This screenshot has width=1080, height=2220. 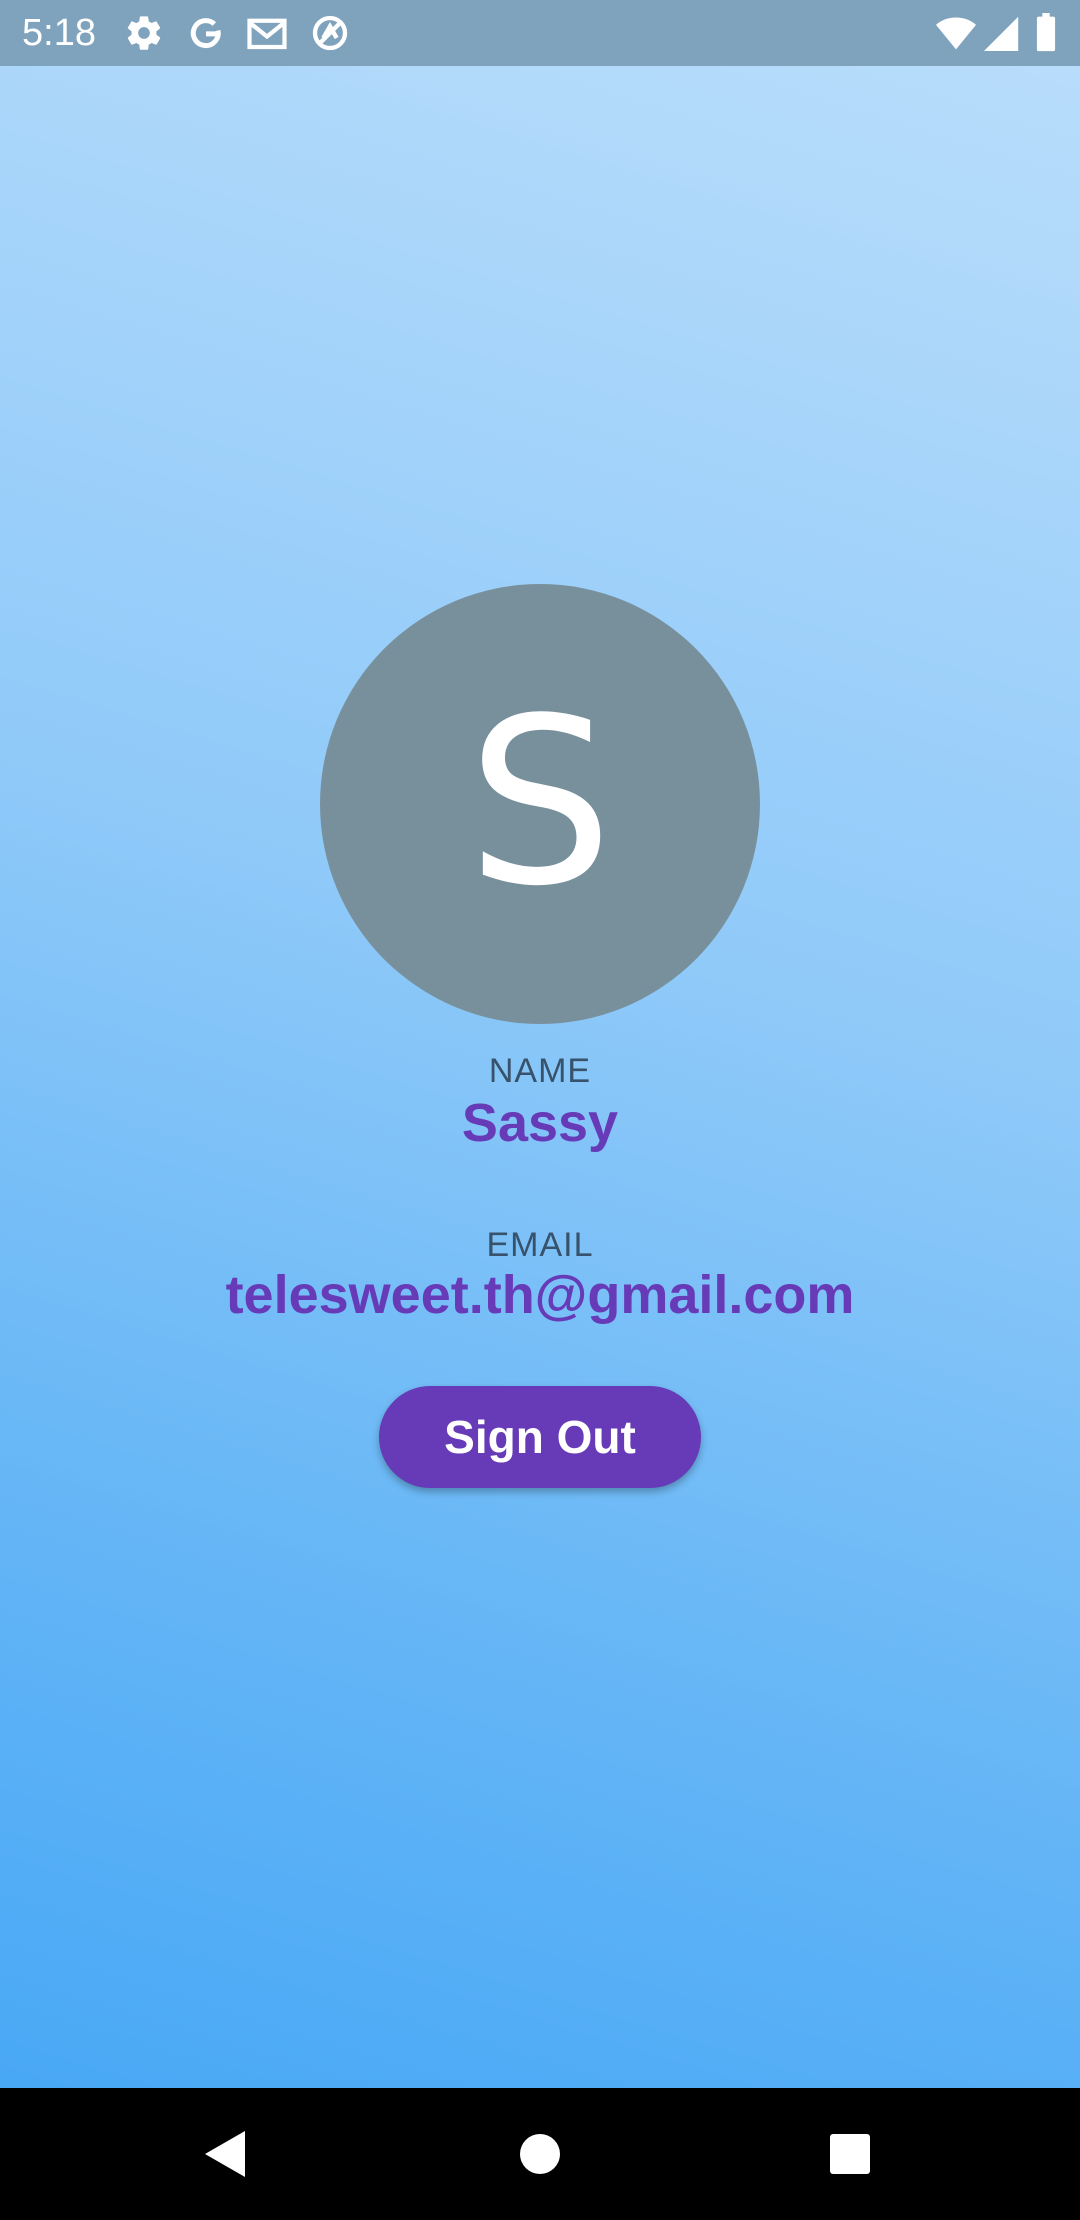 I want to click on sync-icon, so click(x=330, y=33).